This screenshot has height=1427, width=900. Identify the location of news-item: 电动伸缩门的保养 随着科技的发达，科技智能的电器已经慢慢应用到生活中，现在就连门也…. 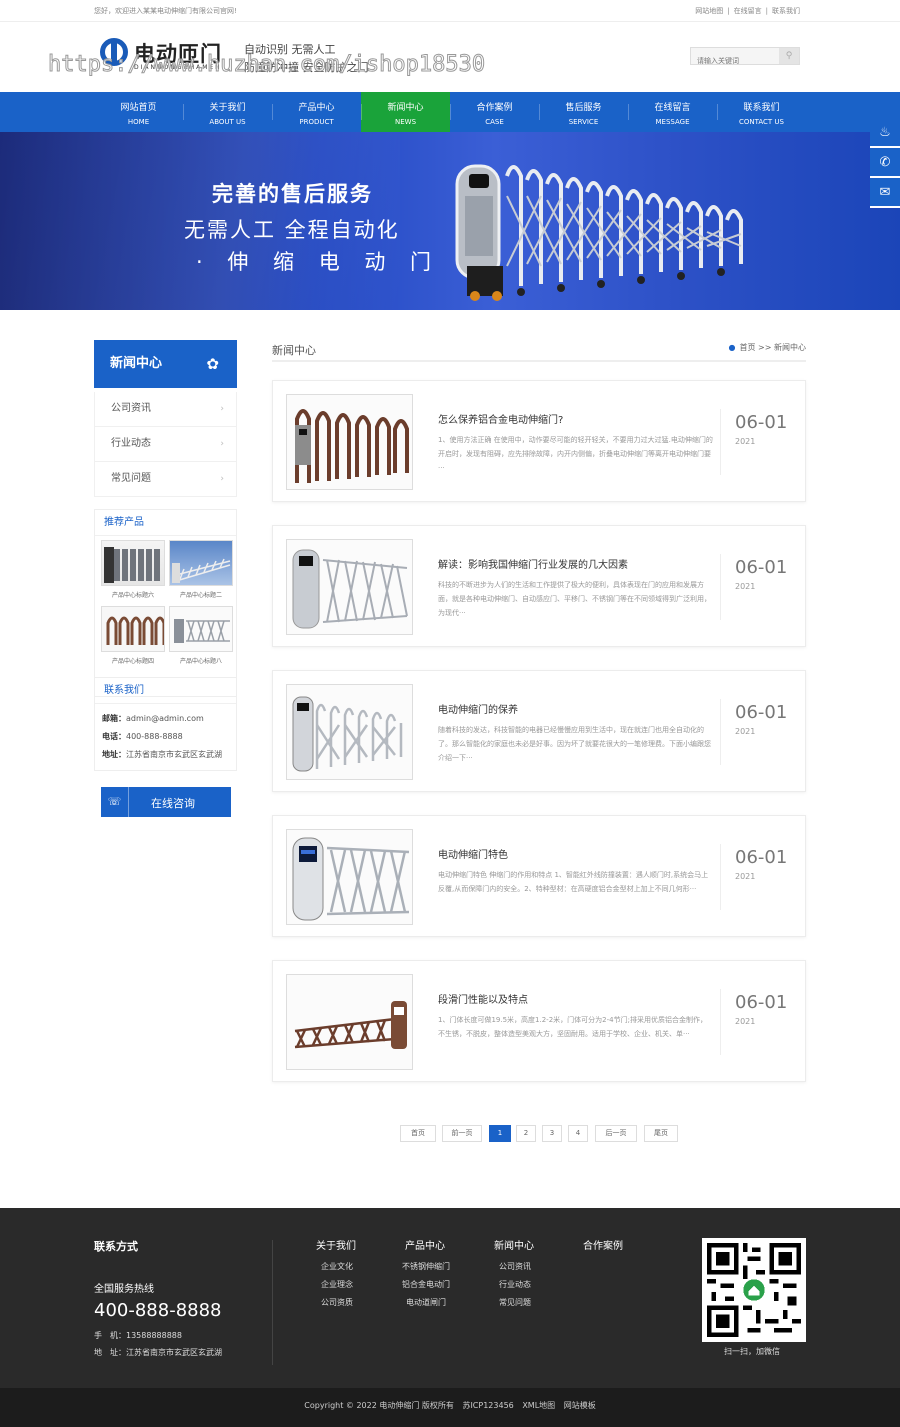
(539, 731).